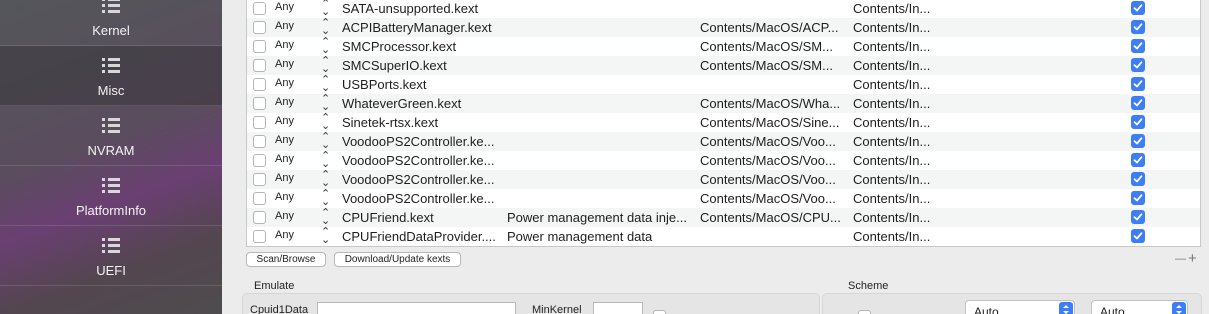 The height and width of the screenshot is (314, 1209). What do you see at coordinates (557, 309) in the screenshot?
I see `minkernel-label: MinKernel` at bounding box center [557, 309].